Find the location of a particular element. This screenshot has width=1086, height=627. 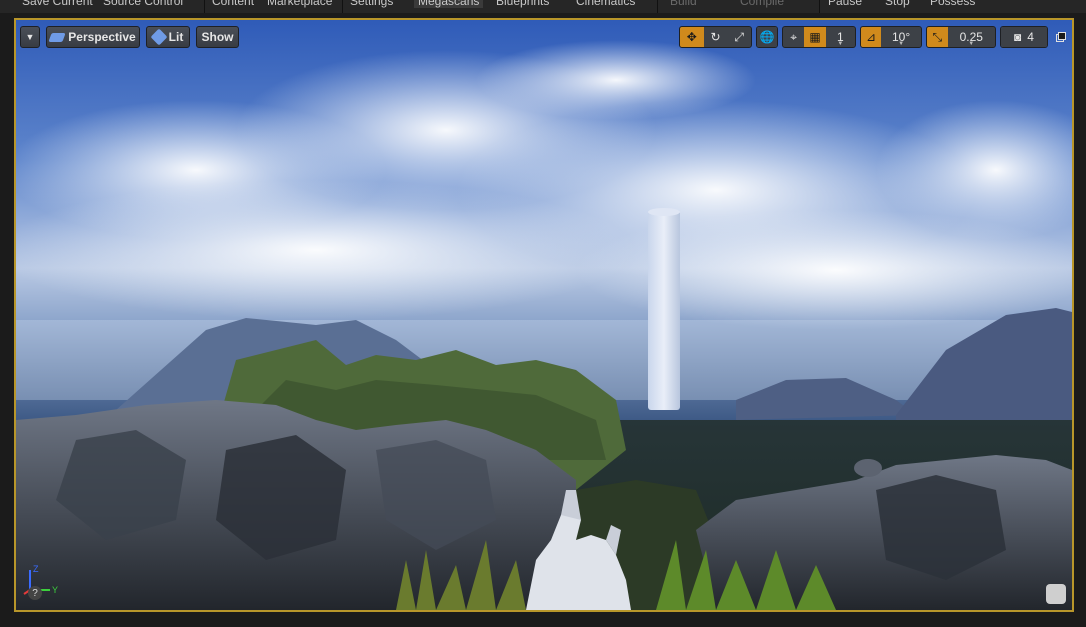

surface-snap-button: ⌖ is located at coordinates (794, 37).